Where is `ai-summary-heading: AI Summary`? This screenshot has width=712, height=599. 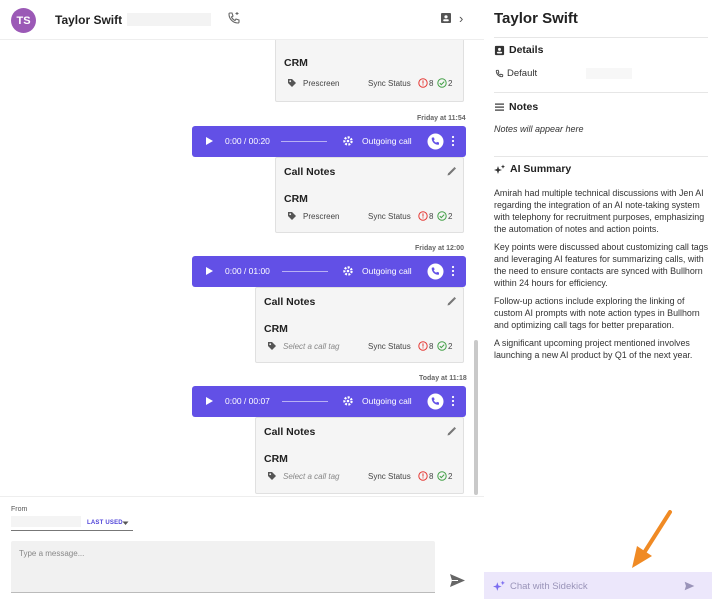 ai-summary-heading: AI Summary is located at coordinates (532, 169).